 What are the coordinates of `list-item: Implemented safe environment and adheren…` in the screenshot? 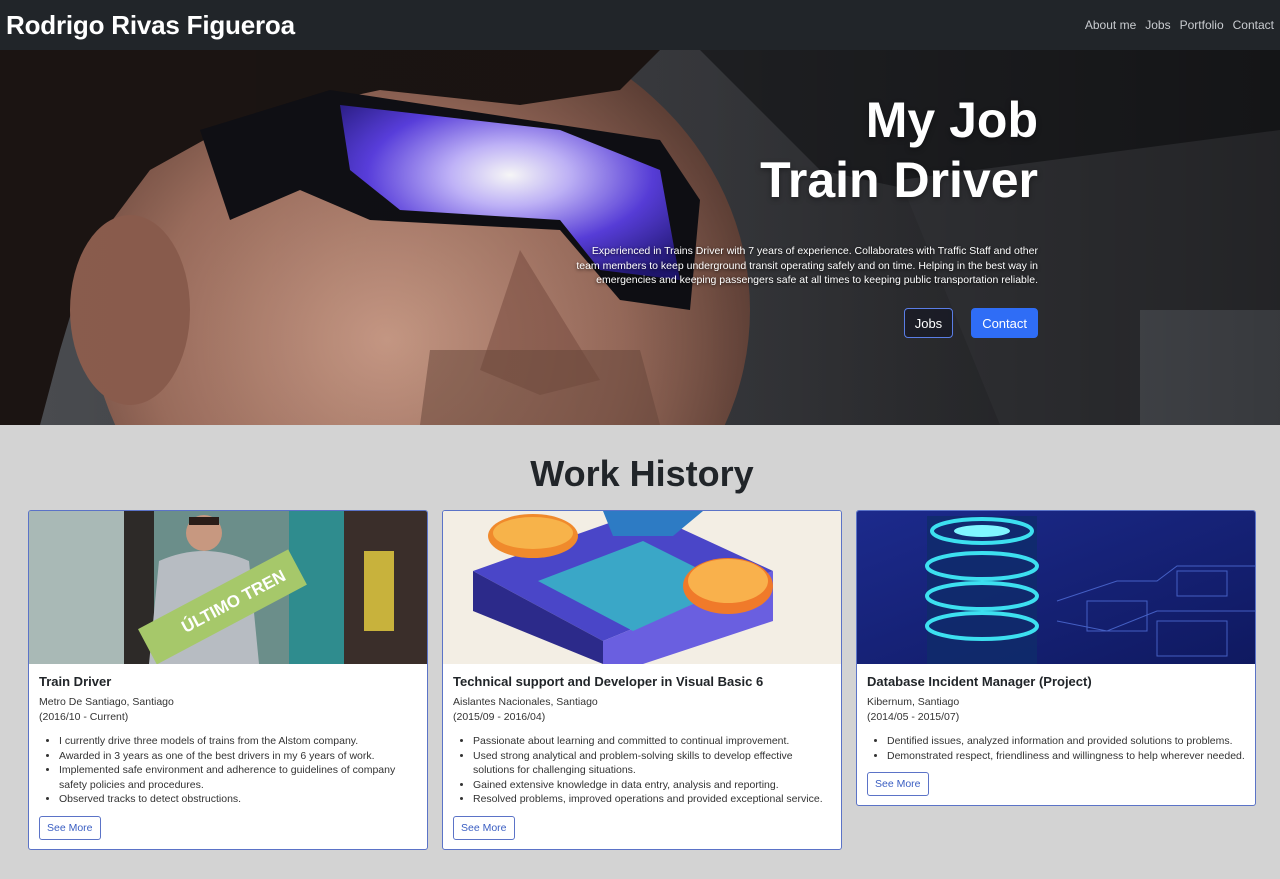 It's located at (238, 777).